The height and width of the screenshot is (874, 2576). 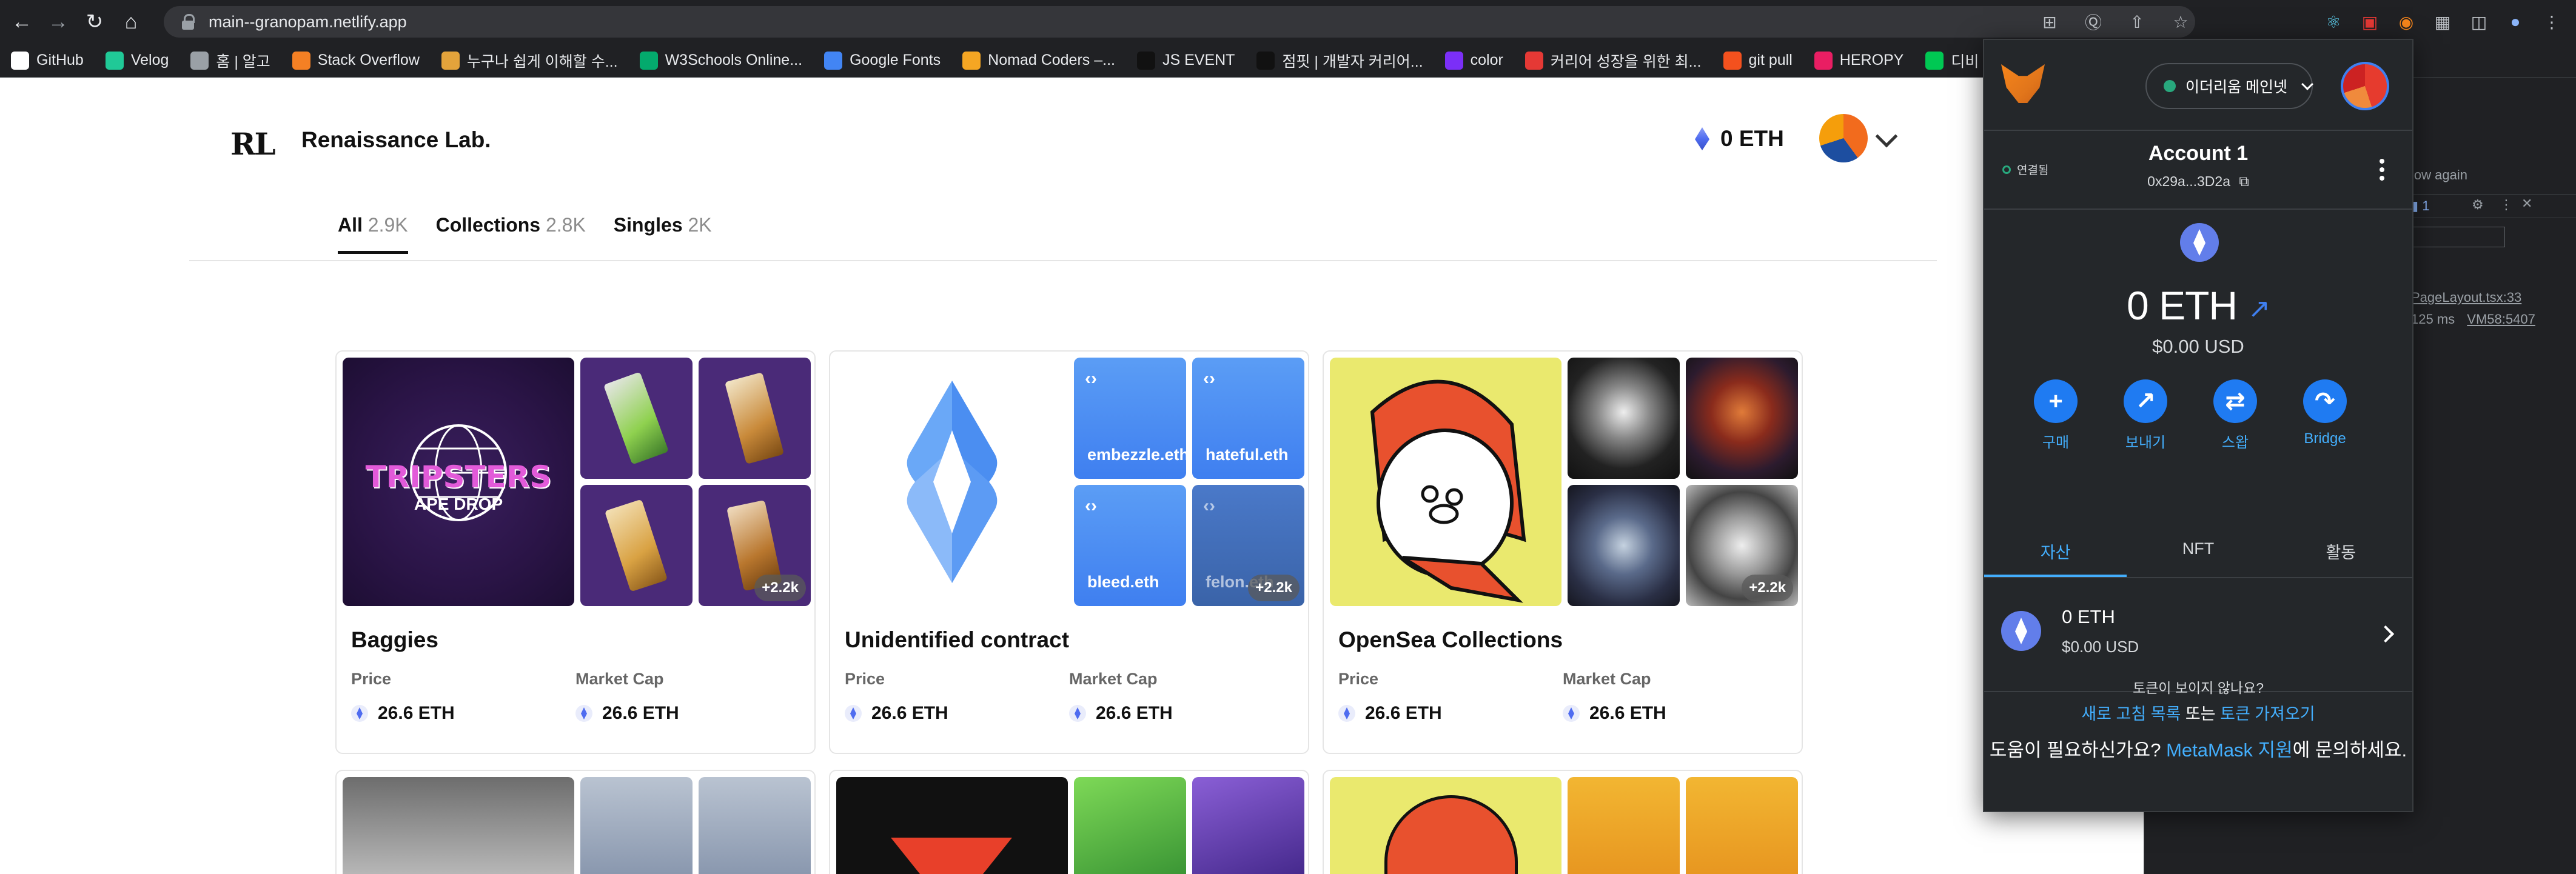 What do you see at coordinates (2552, 21) in the screenshot?
I see `more-menu-icon: ⋮` at bounding box center [2552, 21].